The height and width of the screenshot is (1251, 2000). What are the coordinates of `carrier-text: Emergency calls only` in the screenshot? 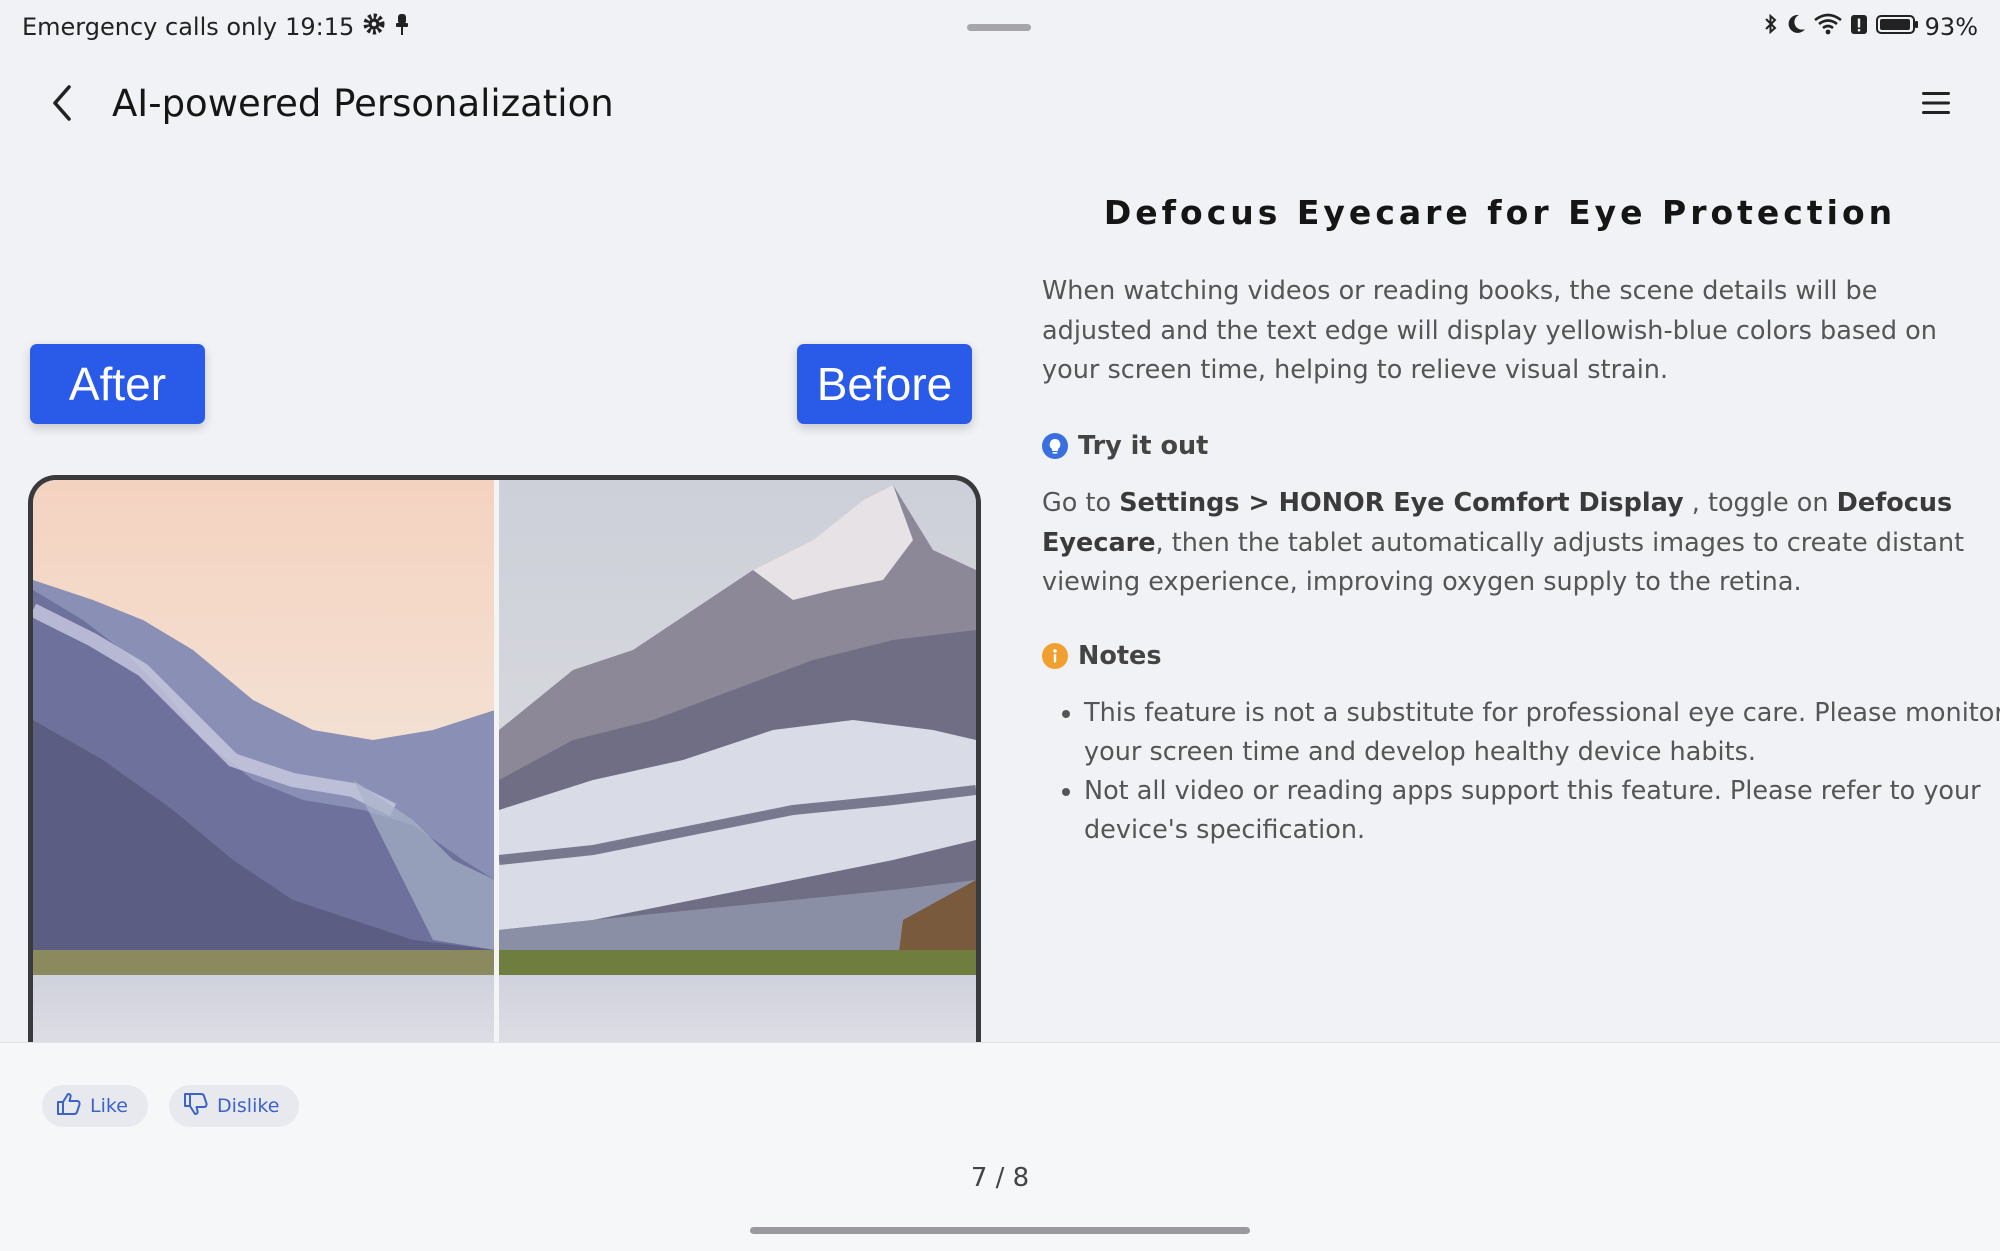 It's located at (150, 27).